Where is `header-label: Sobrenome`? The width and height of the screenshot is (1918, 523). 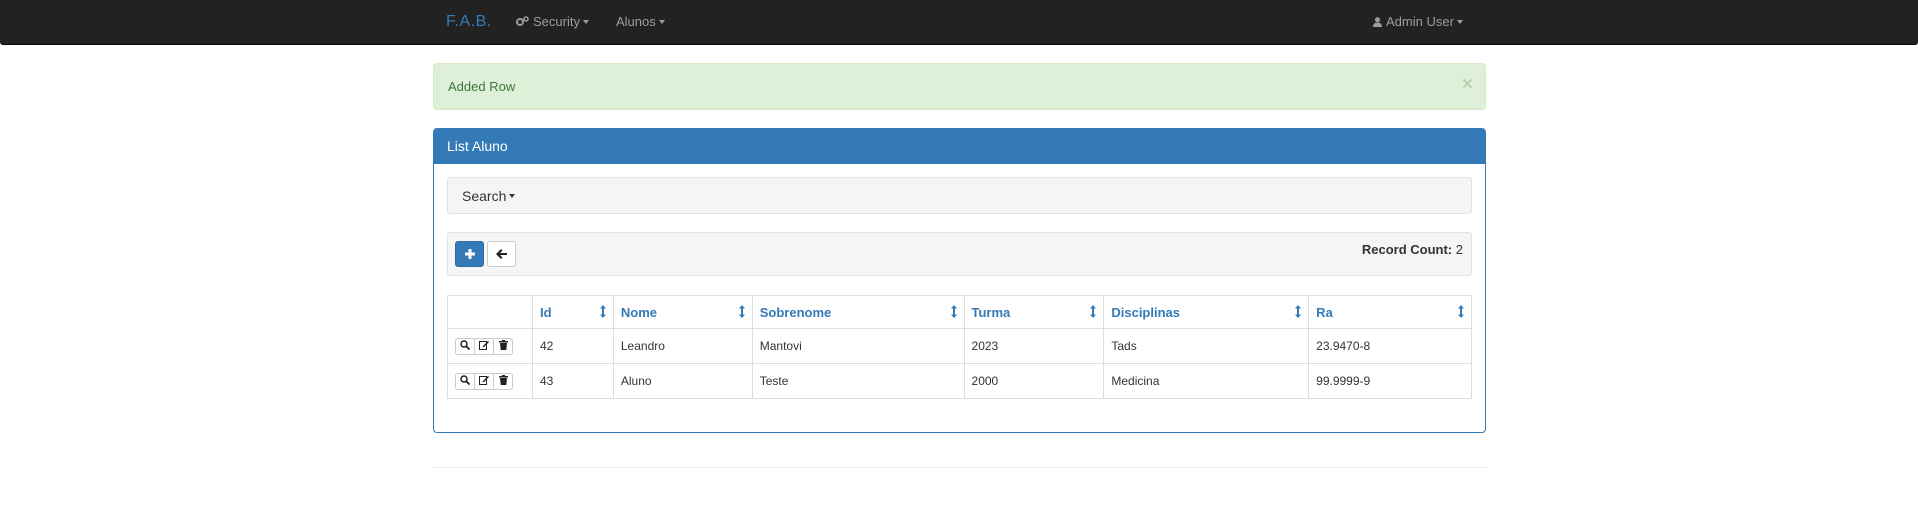 header-label: Sobrenome is located at coordinates (795, 312).